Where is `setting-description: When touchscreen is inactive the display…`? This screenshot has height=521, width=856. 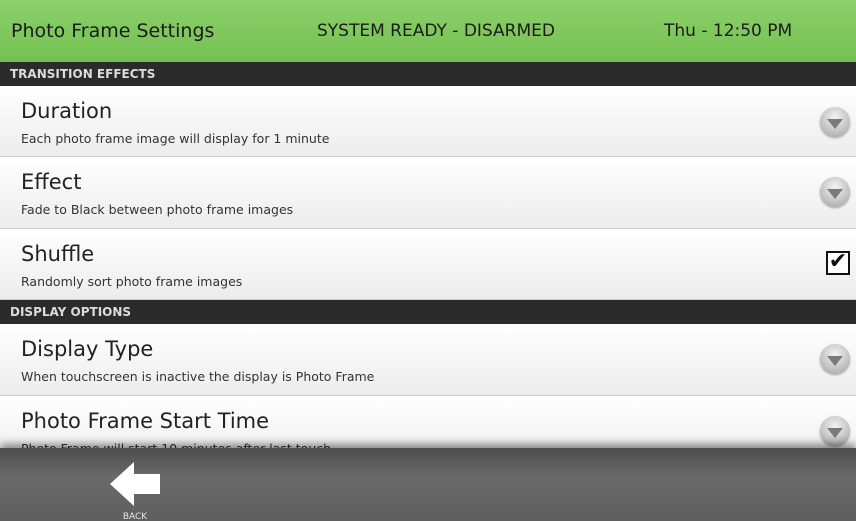
setting-description: When touchscreen is inactive the display… is located at coordinates (198, 376).